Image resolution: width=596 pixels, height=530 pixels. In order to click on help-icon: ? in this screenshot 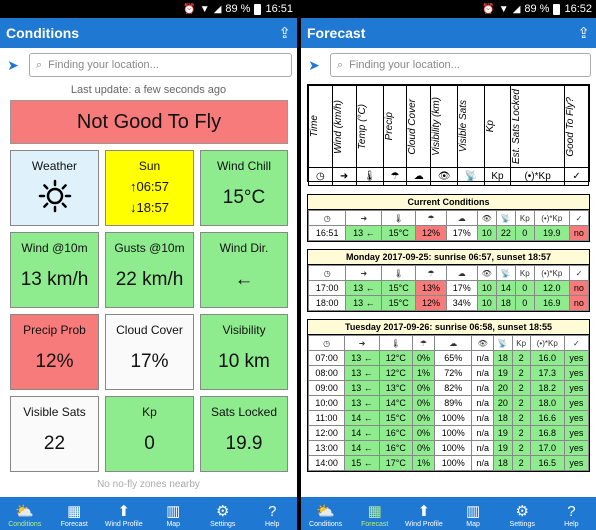, I will do `click(571, 511)`.